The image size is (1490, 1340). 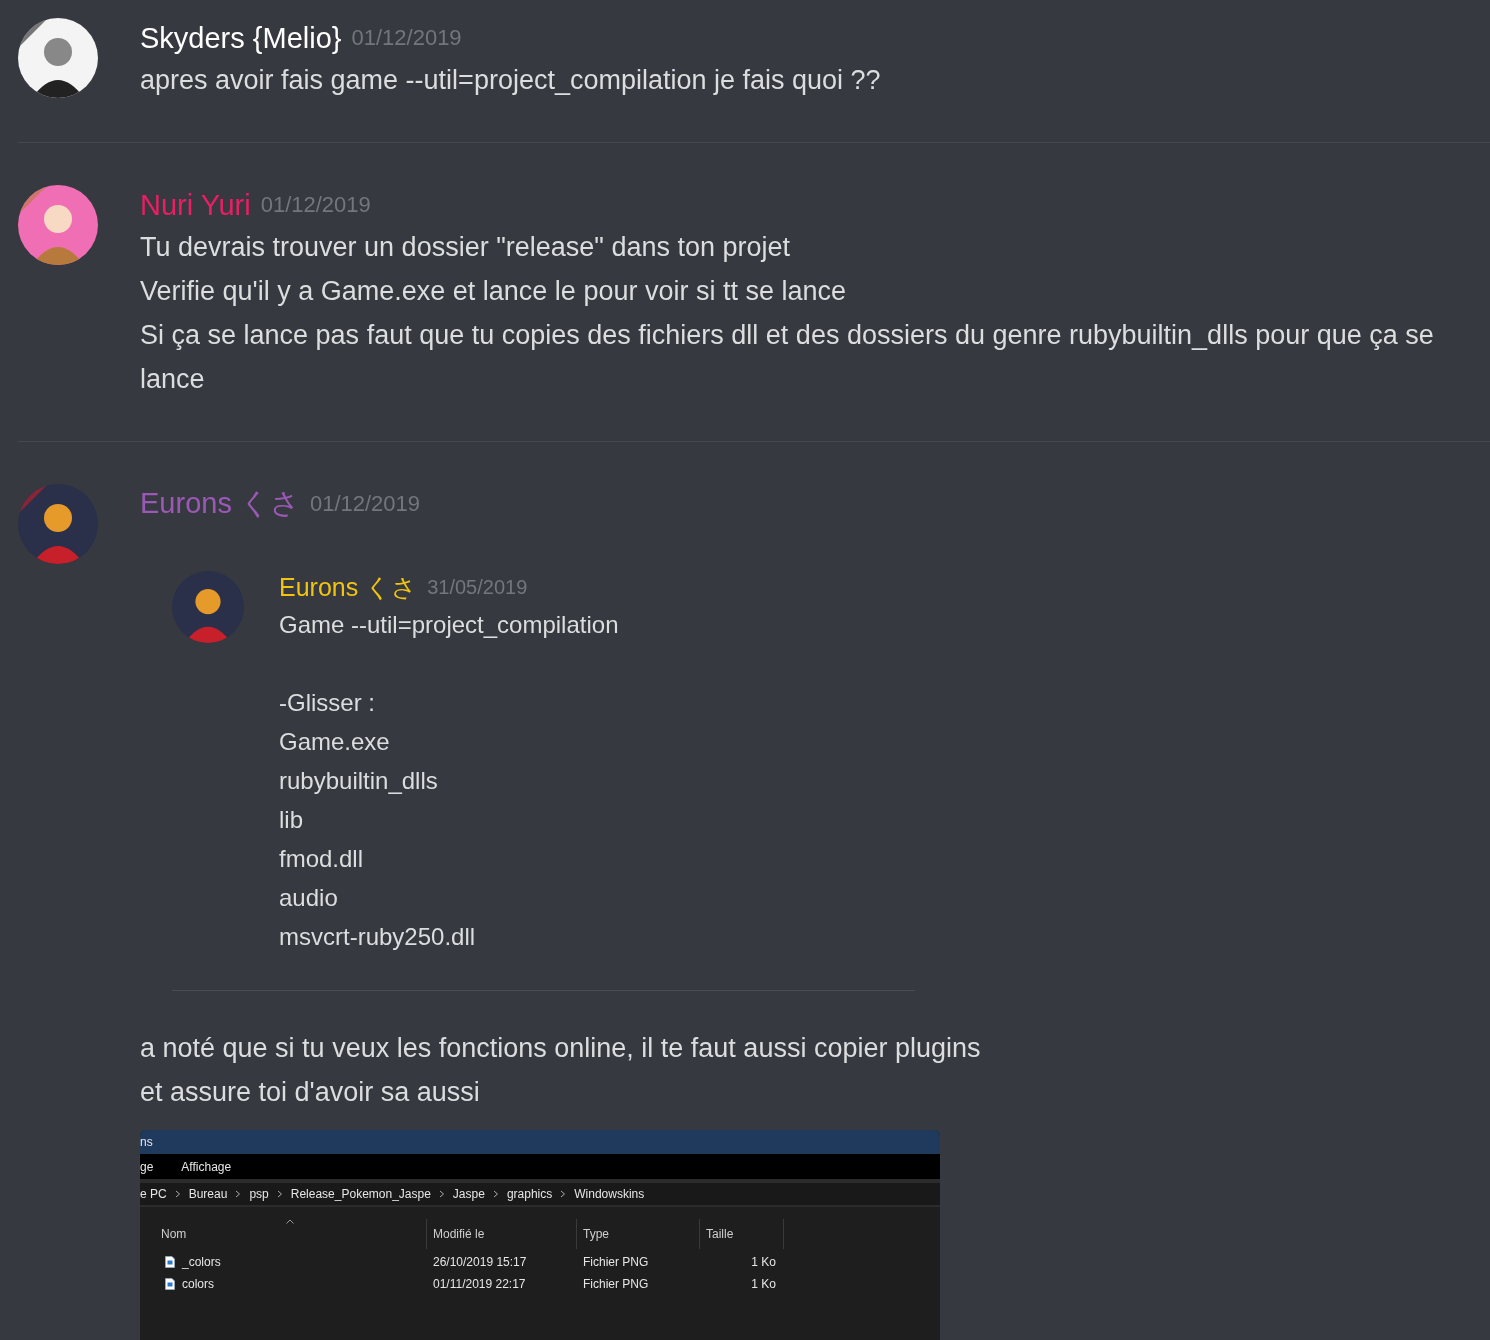 What do you see at coordinates (241, 38) in the screenshot?
I see `username: Skyders {Melio}` at bounding box center [241, 38].